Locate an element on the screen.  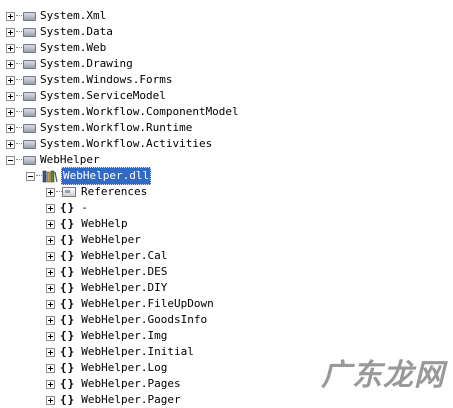
tree-item-system-drawing: System.Drawing is located at coordinates (70, 64).